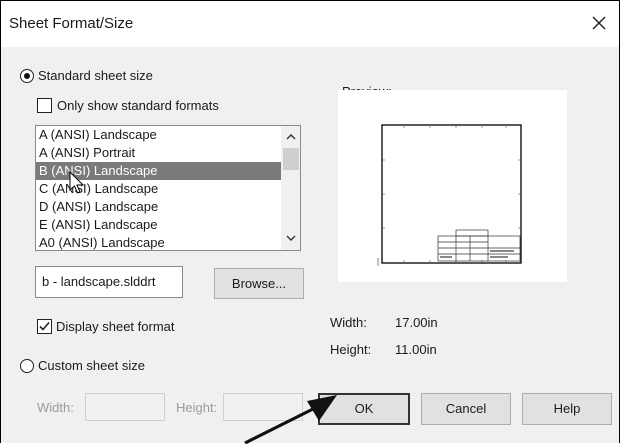 This screenshot has width=620, height=444. I want to click on sheet-height-label: Height:, so click(351, 349).